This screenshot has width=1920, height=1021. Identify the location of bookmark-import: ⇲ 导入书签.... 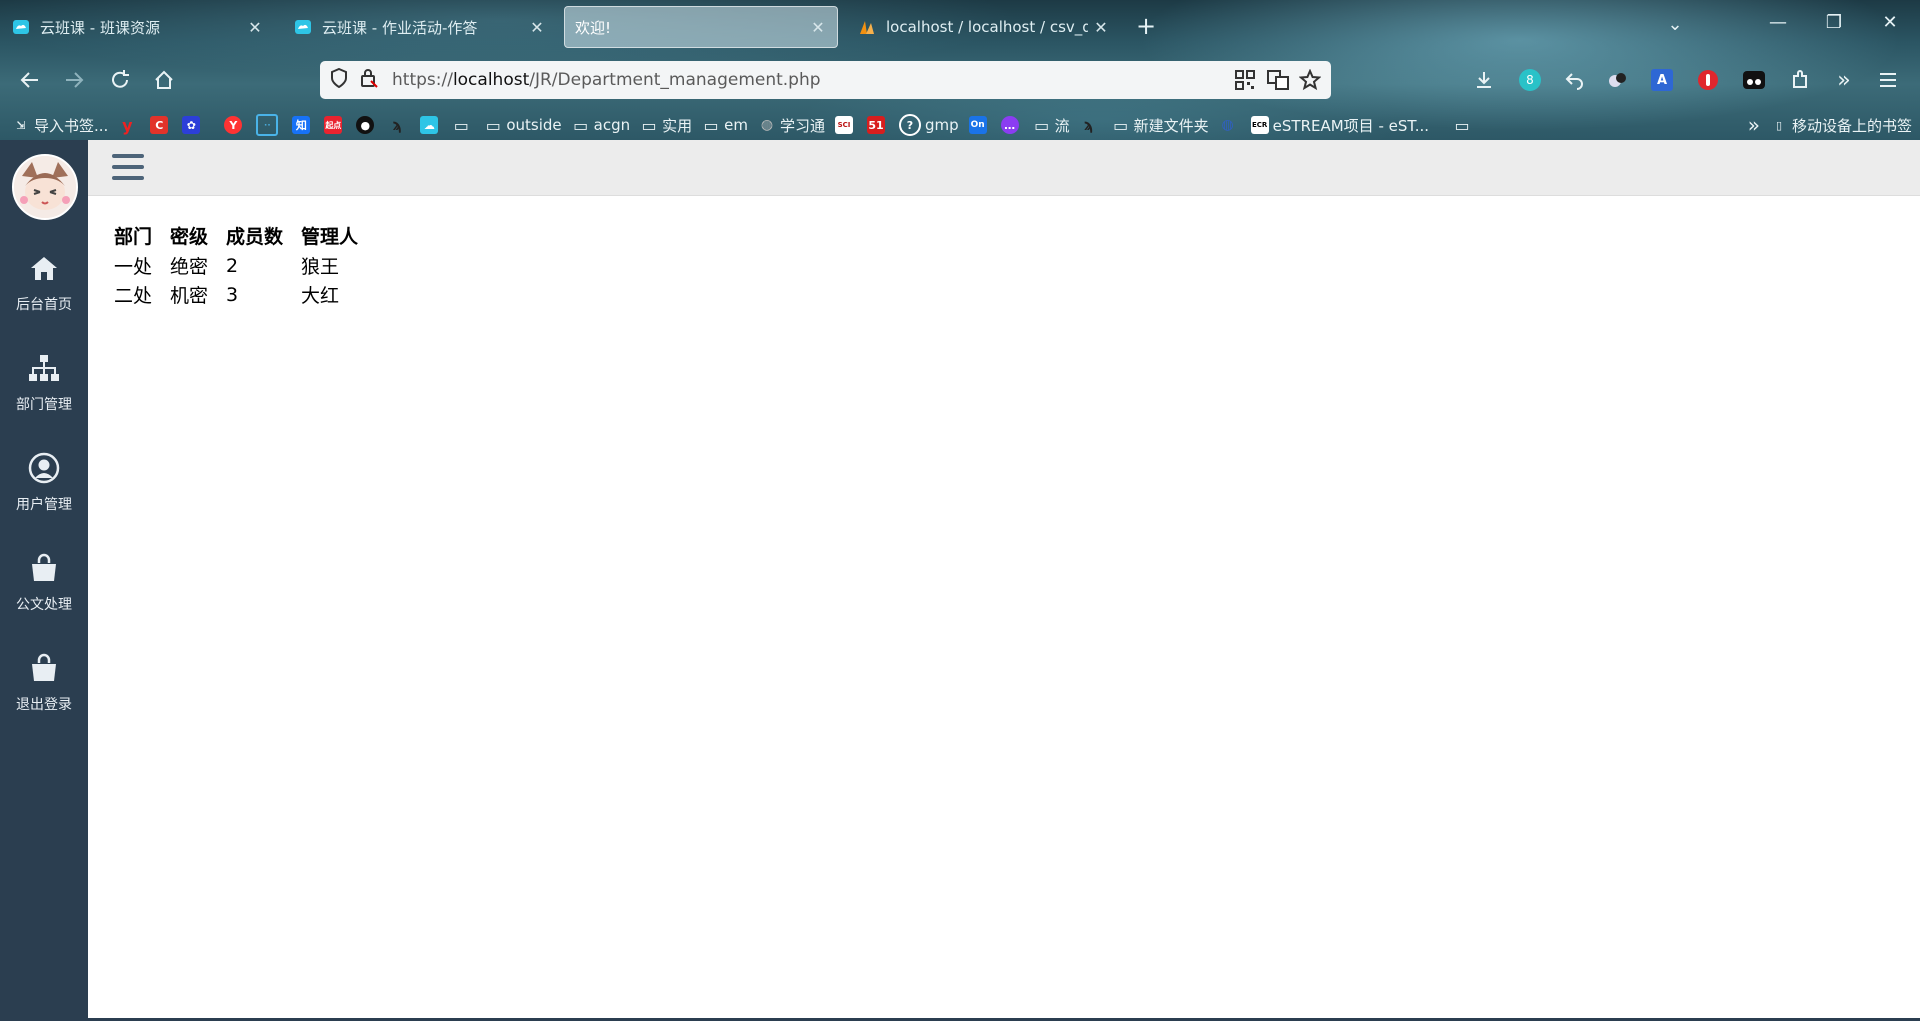
(60, 125).